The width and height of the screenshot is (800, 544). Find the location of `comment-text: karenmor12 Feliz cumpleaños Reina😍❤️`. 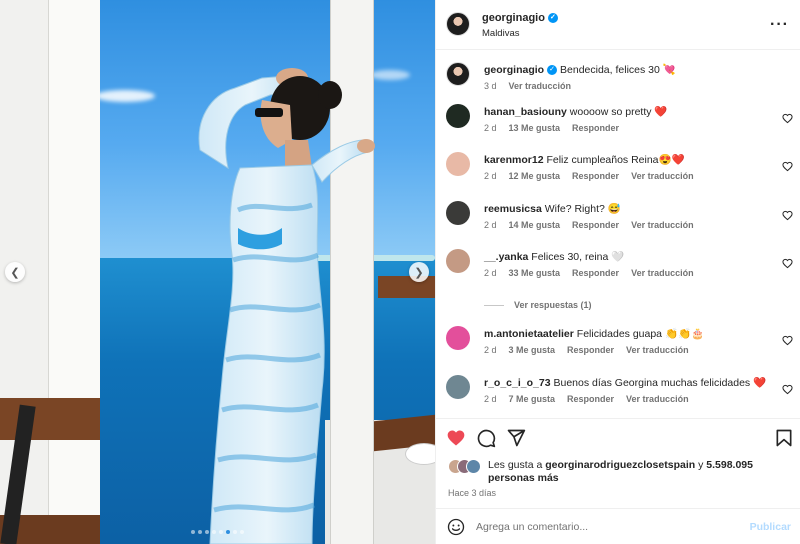

comment-text: karenmor12 Feliz cumpleaños Reina😍❤️ is located at coordinates (629, 160).